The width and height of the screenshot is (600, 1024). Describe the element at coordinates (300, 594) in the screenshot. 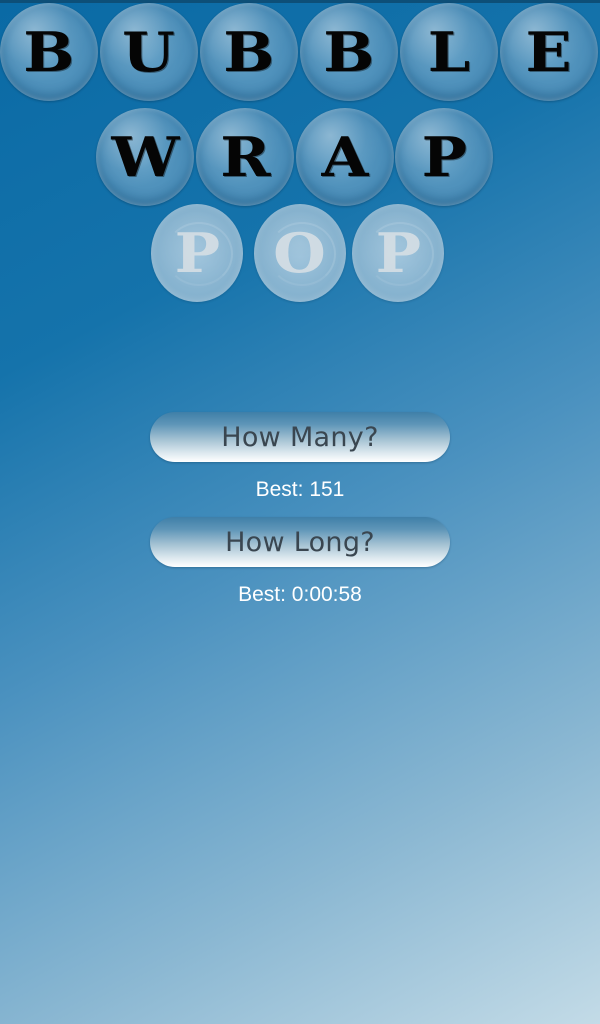

I see `how-long-best-time: Best: 0:00:58` at that location.